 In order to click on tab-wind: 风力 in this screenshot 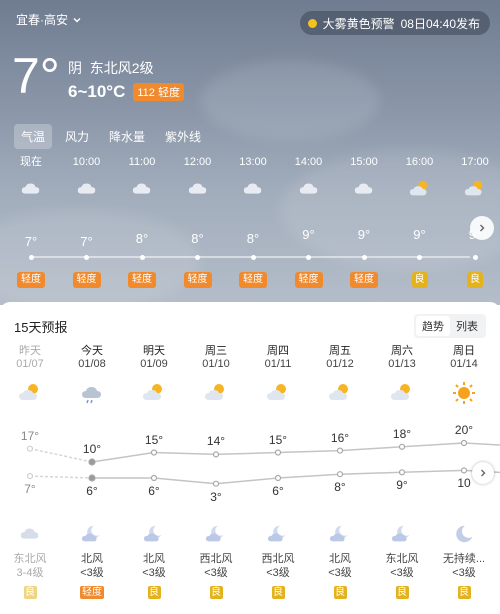, I will do `click(77, 136)`.